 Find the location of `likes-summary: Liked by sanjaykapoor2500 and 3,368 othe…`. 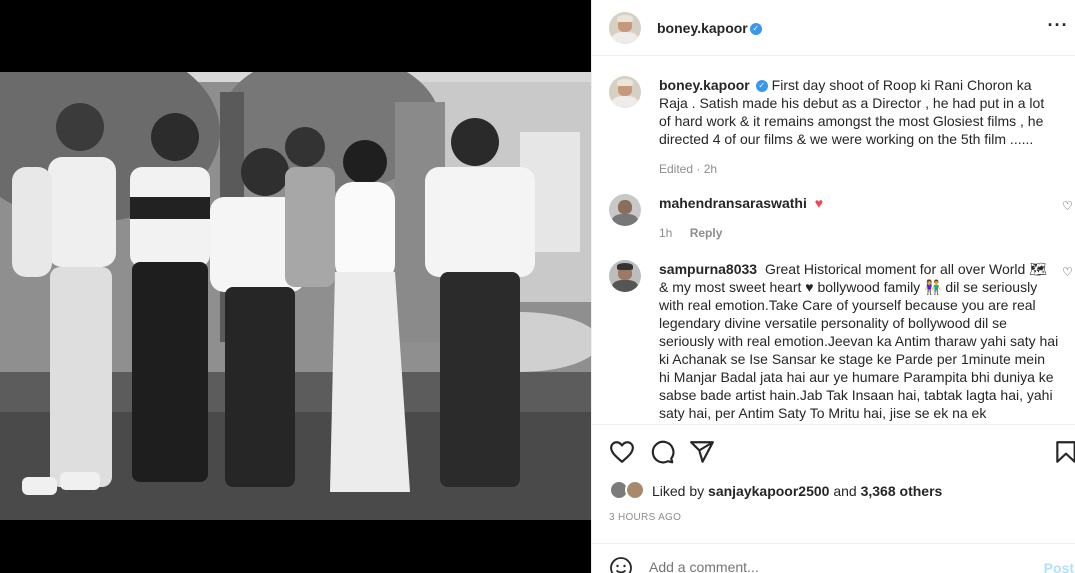

likes-summary: Liked by sanjaykapoor2500 and 3,368 othe… is located at coordinates (839, 491).